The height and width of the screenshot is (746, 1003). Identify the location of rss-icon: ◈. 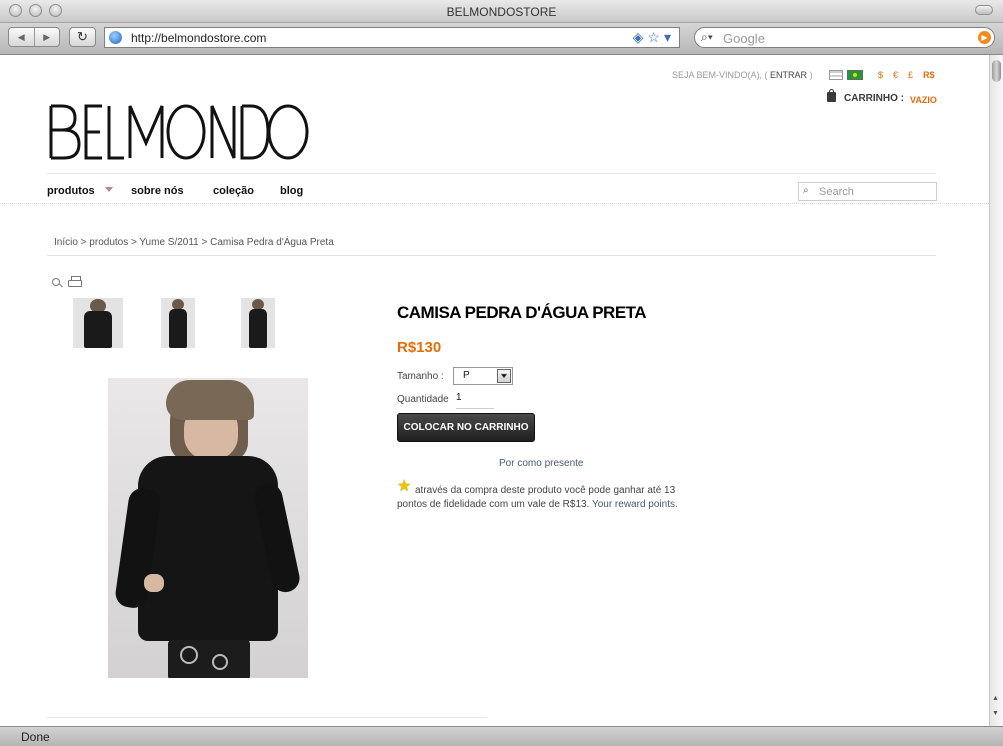
(640, 37).